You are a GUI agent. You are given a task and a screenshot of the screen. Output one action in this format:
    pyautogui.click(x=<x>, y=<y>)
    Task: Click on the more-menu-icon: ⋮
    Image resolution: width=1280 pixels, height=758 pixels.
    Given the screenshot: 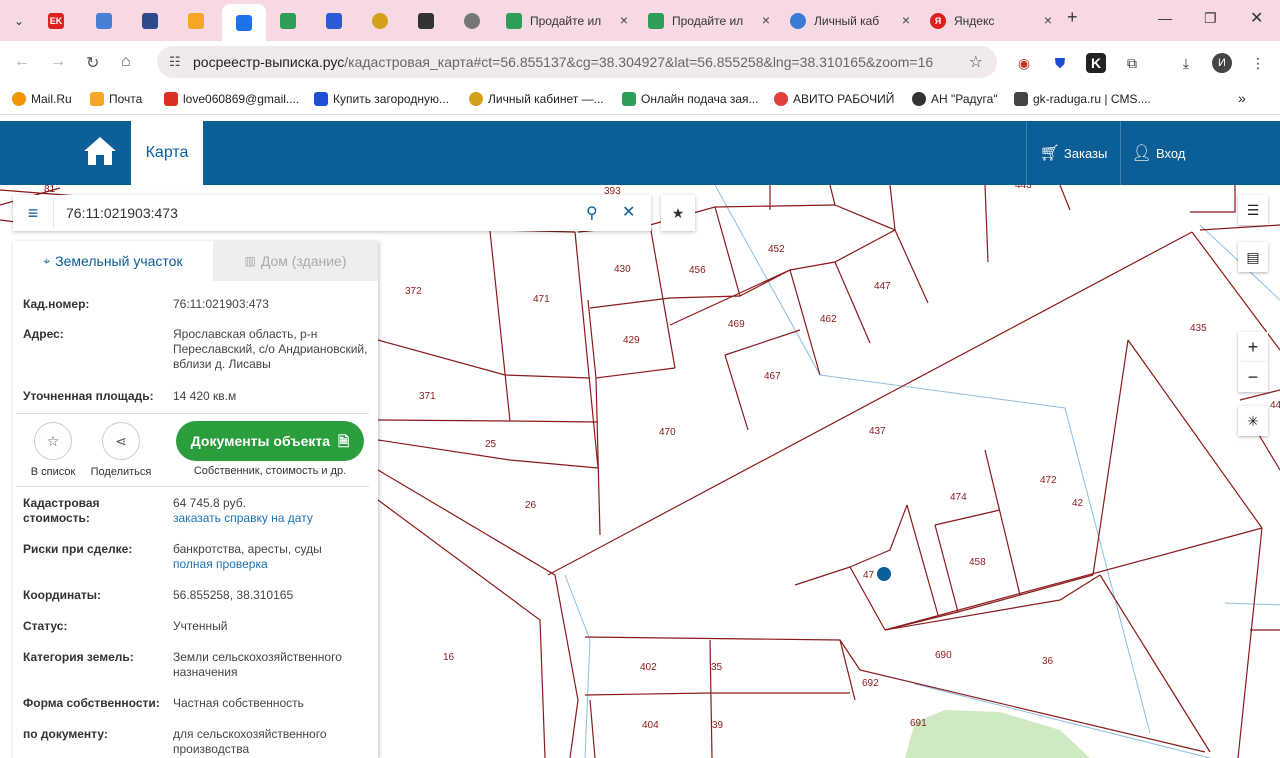 What is the action you would take?
    pyautogui.click(x=1258, y=63)
    